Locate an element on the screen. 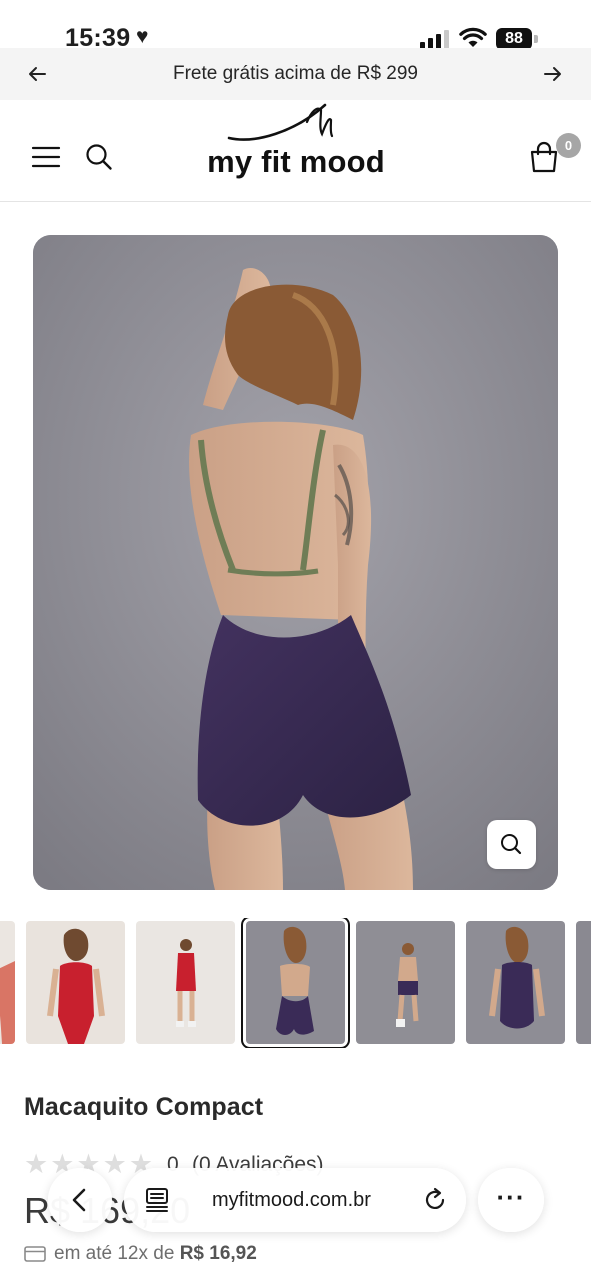 This screenshot has width=591, height=1280. heart-icon: ♥ is located at coordinates (142, 36).